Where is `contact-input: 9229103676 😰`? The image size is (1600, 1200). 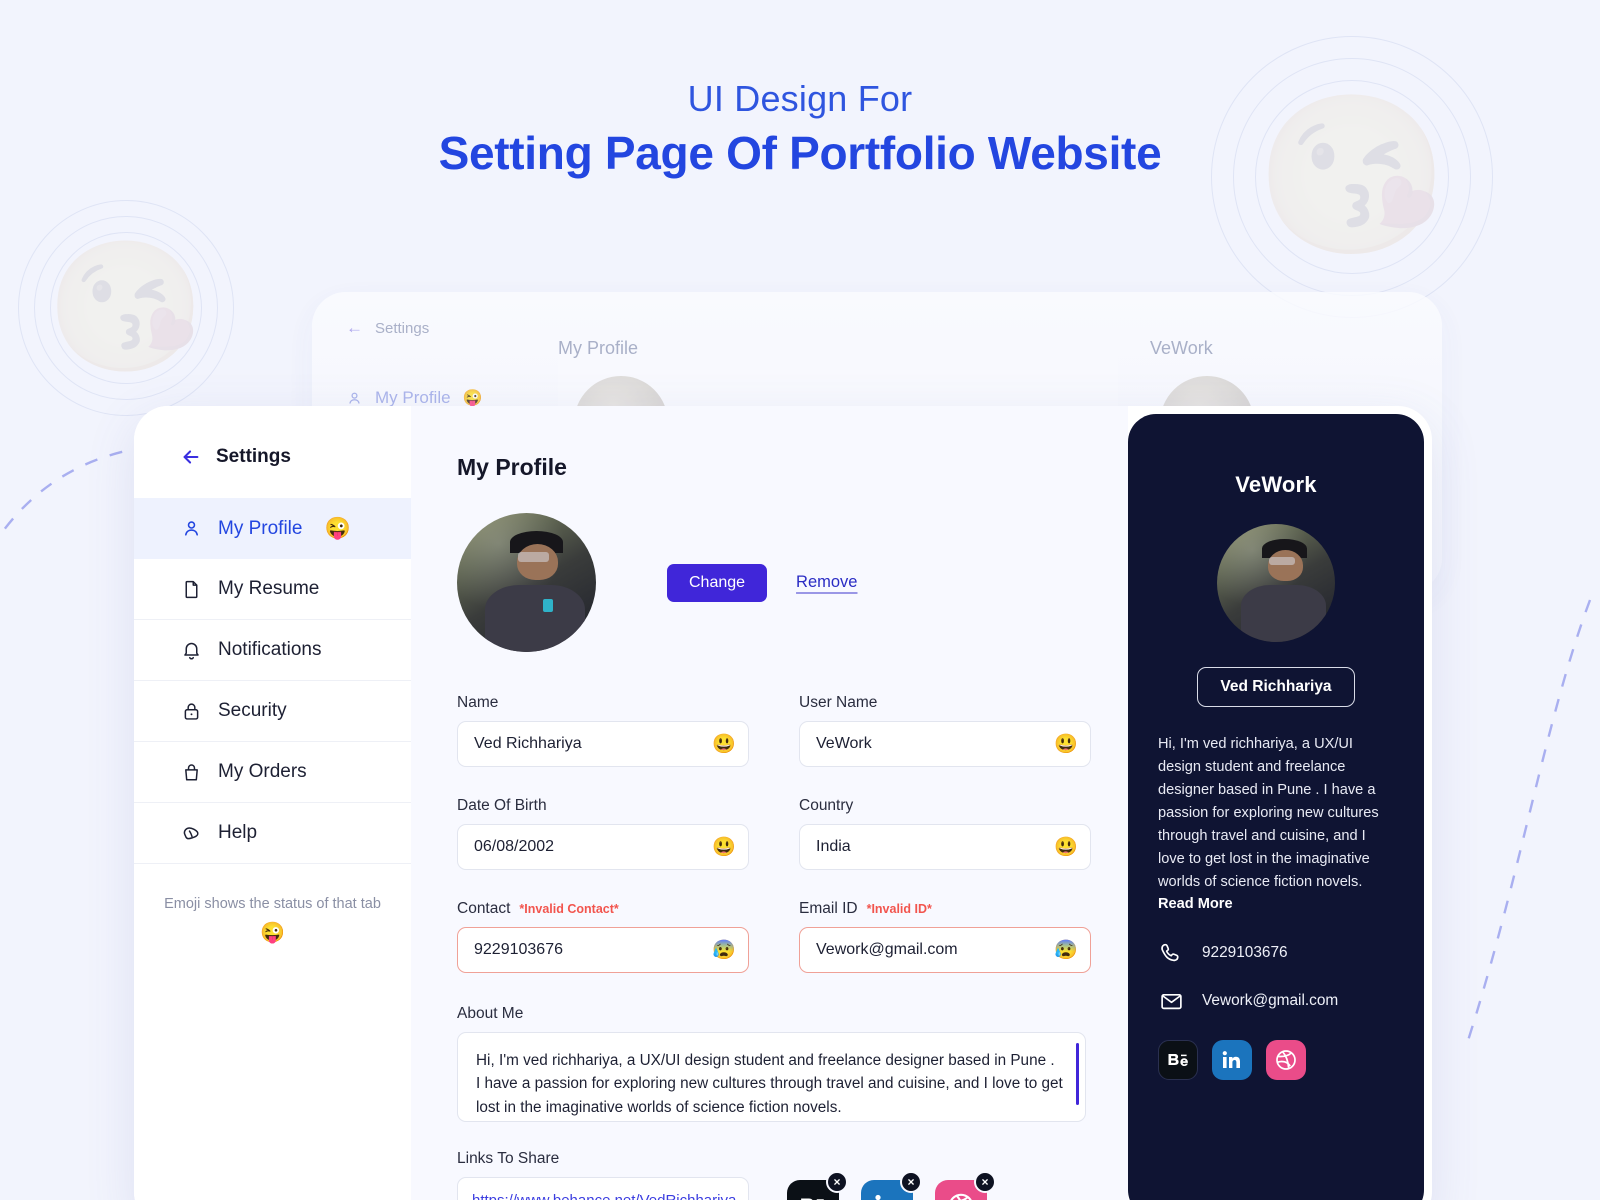
contact-input: 9229103676 😰 is located at coordinates (603, 950).